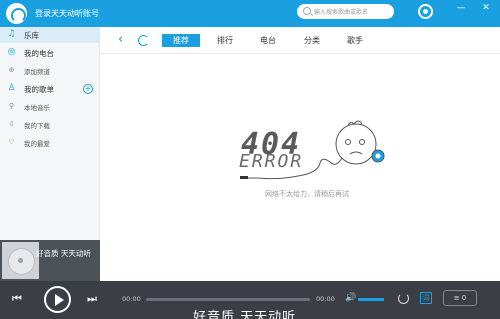  Describe the element at coordinates (245, 314) in the screenshot. I see `slogan-text: 好音质 天天动听` at that location.